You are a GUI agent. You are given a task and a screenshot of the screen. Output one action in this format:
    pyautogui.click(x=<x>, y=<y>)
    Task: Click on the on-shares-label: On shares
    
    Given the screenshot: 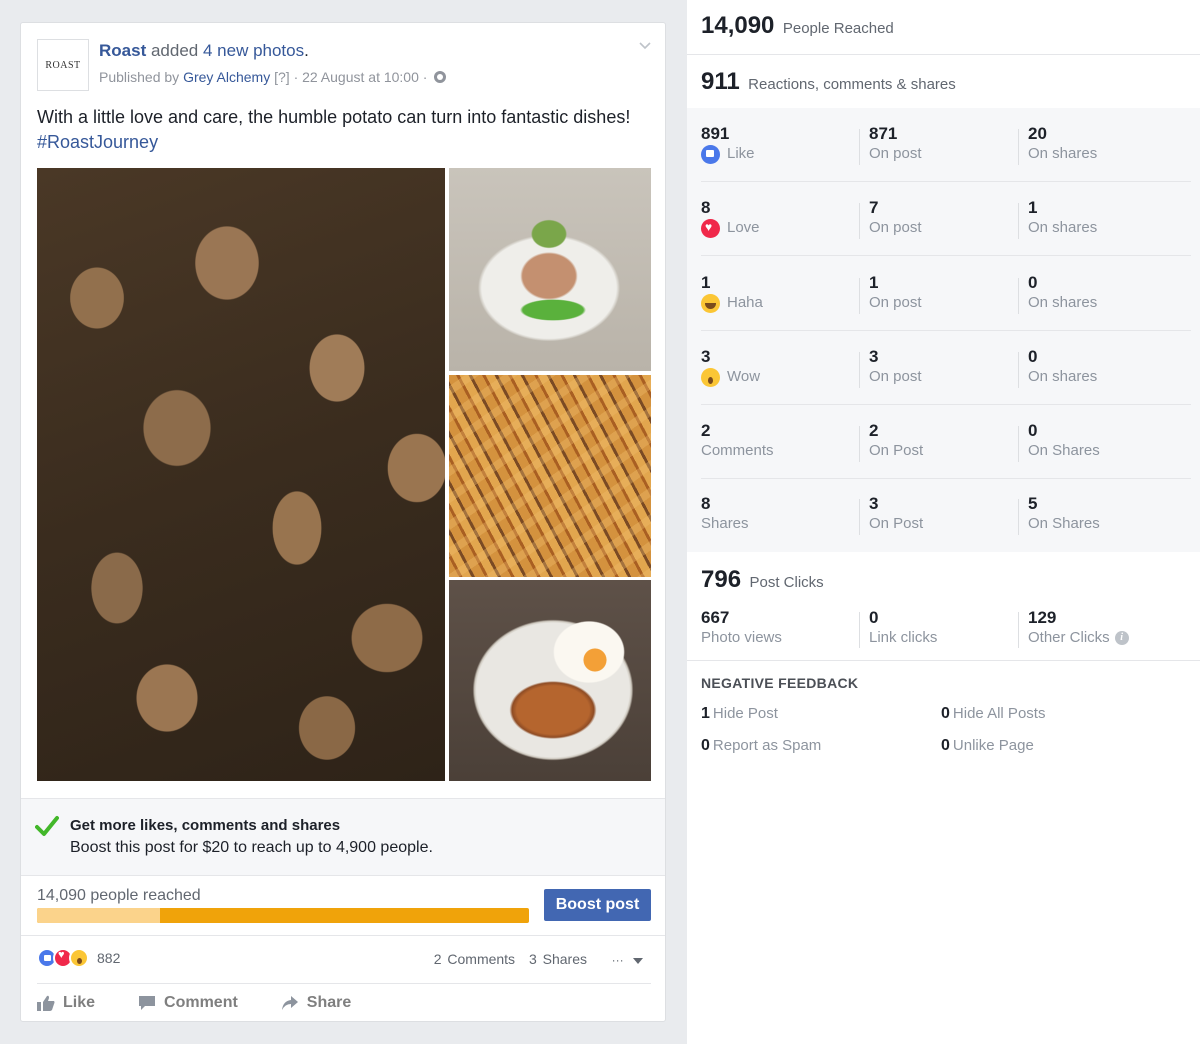 What is the action you would take?
    pyautogui.click(x=1063, y=376)
    